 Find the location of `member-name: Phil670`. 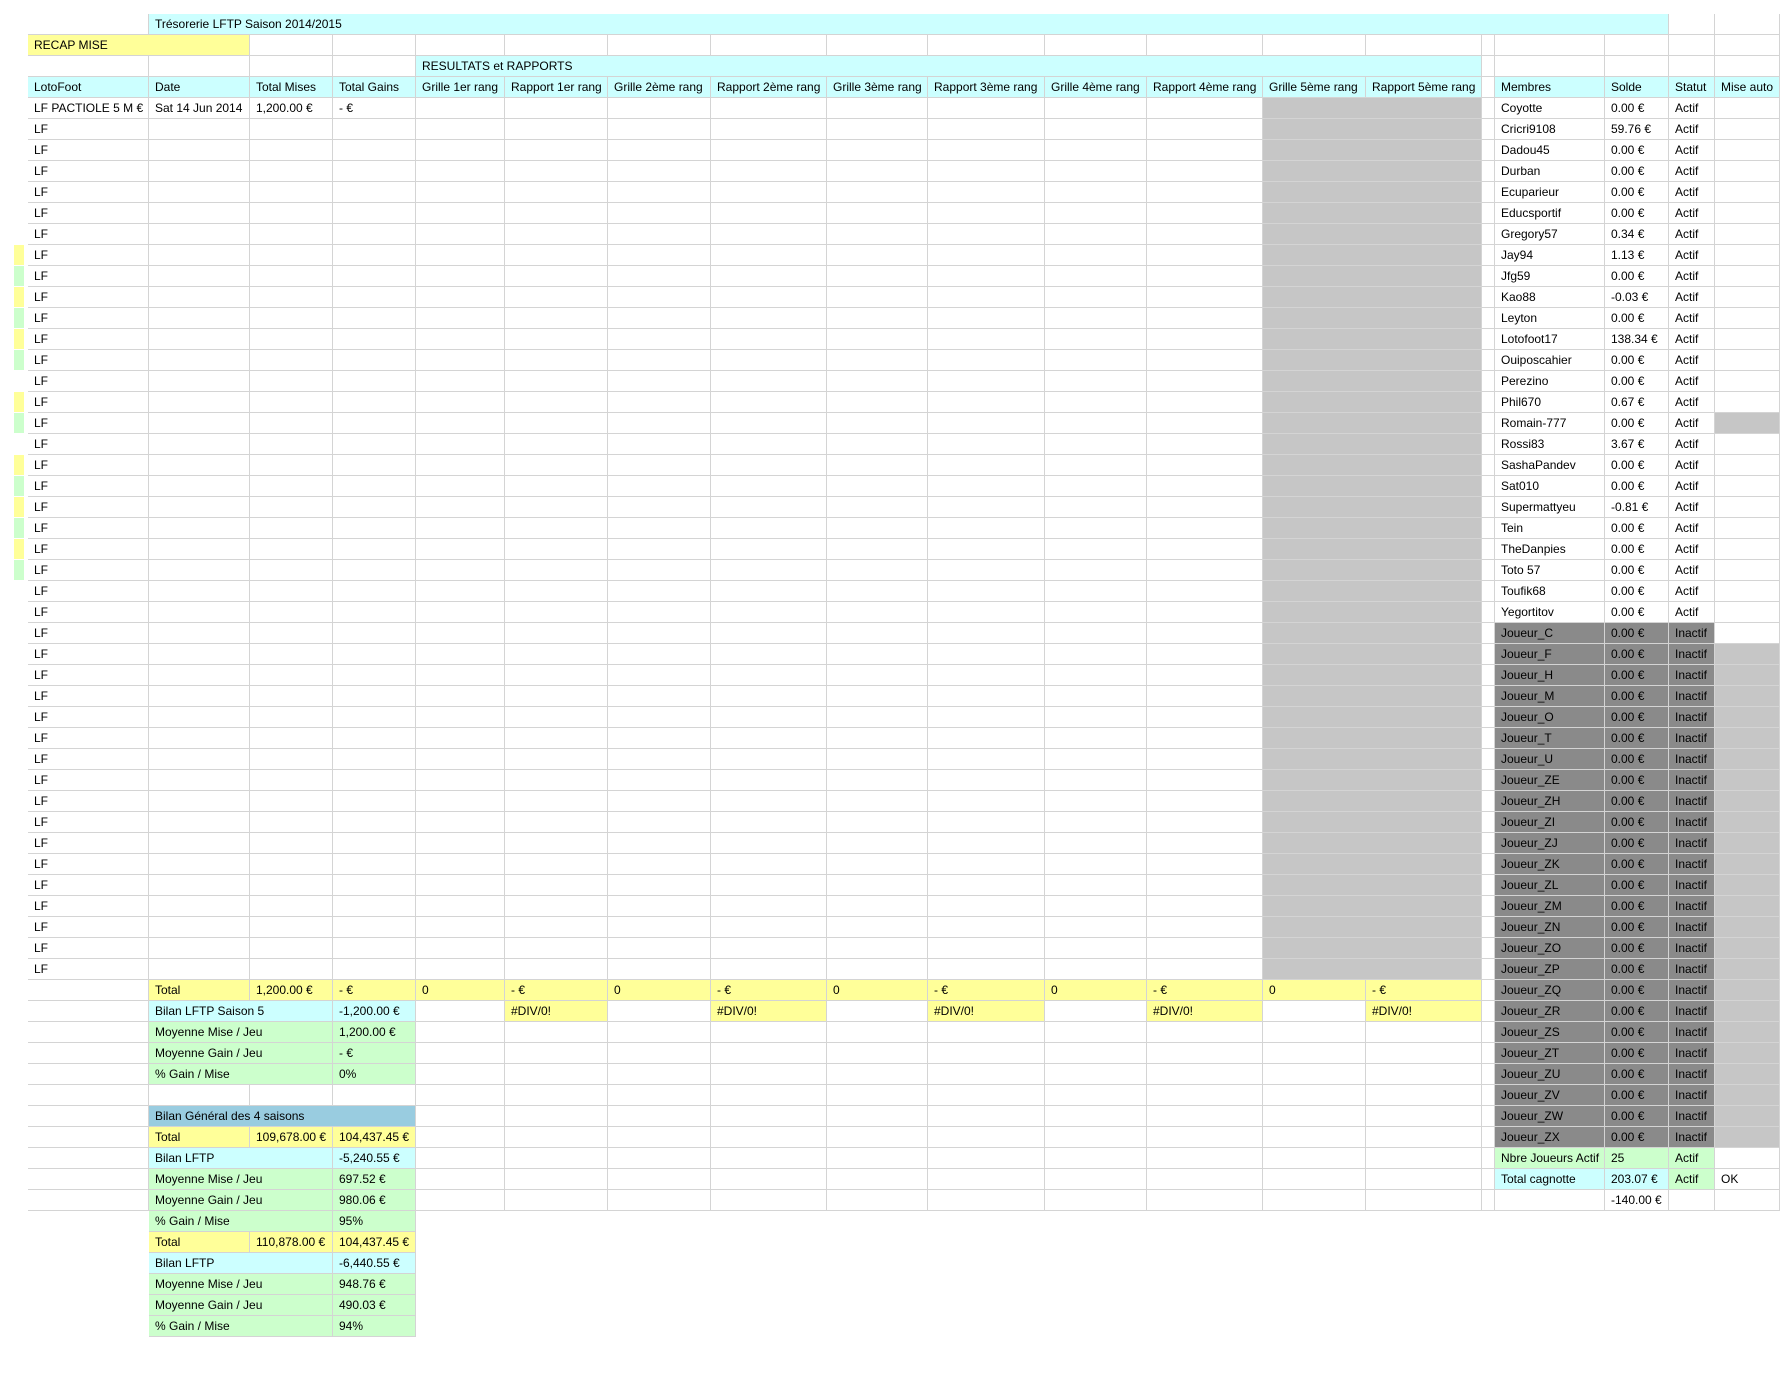

member-name: Phil670 is located at coordinates (1550, 402).